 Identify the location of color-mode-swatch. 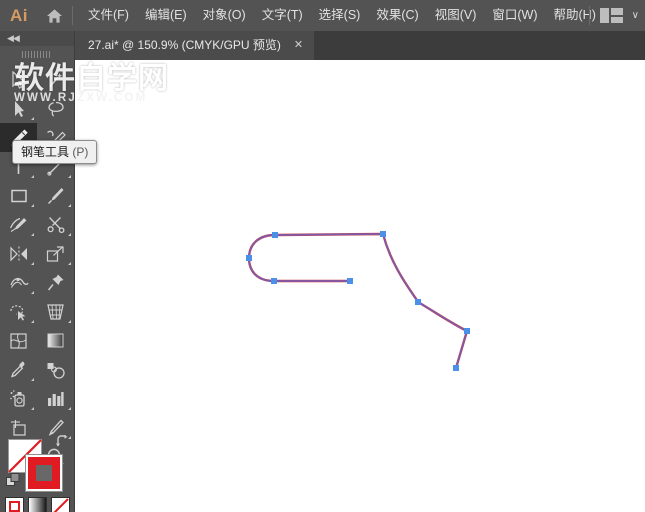
(14, 506).